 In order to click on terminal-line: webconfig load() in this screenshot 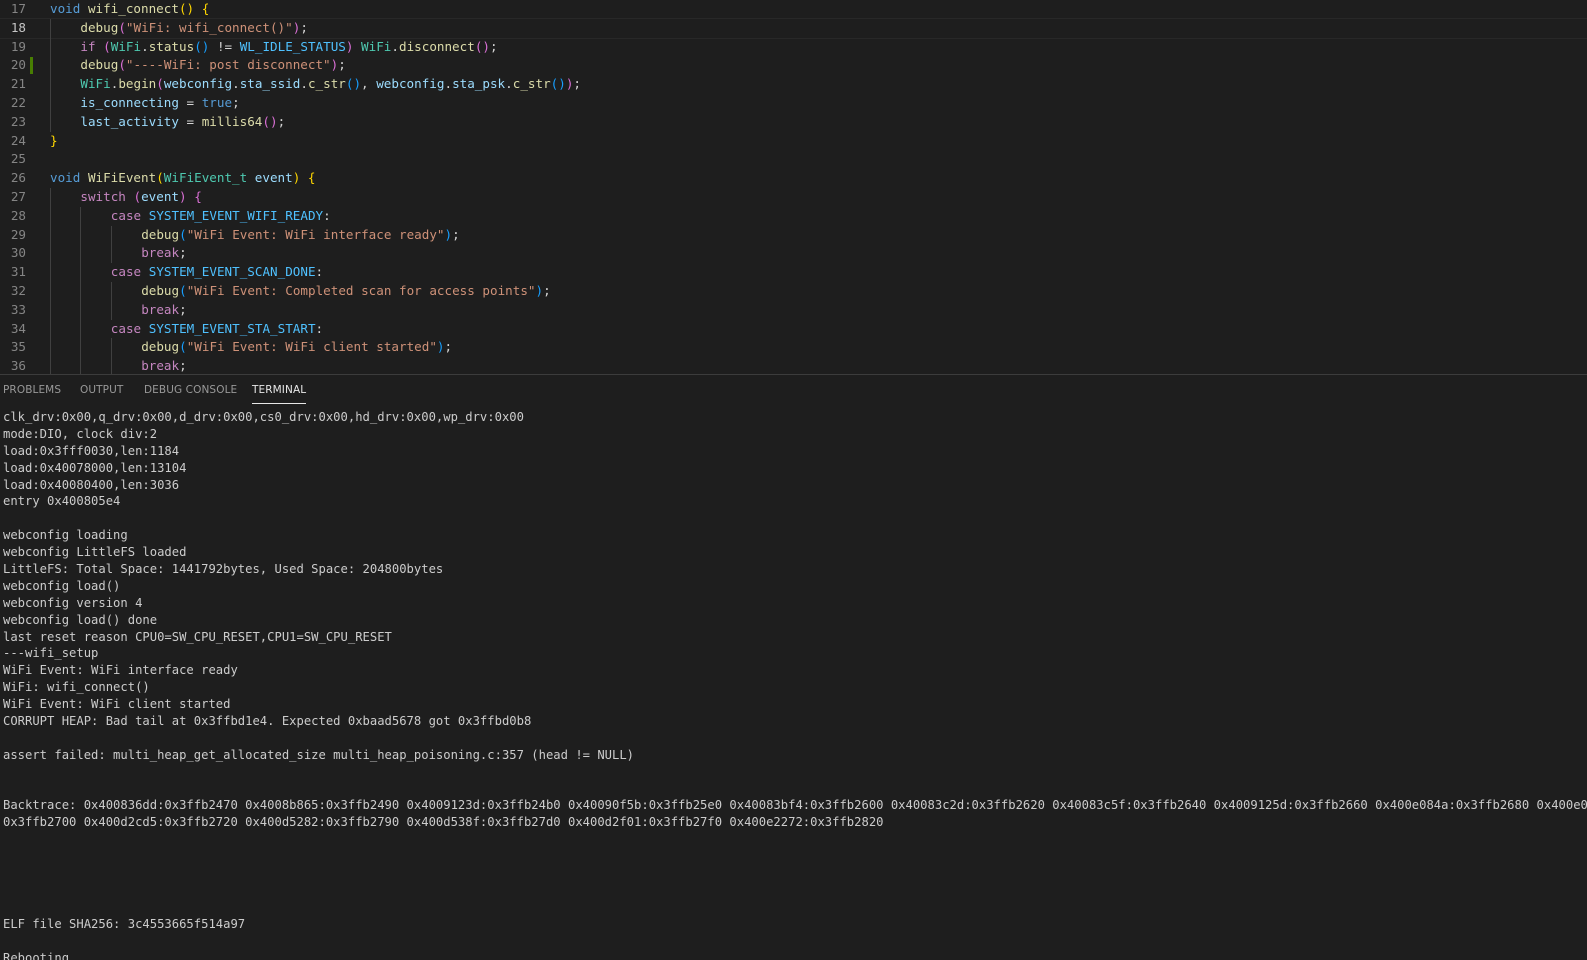, I will do `click(795, 586)`.